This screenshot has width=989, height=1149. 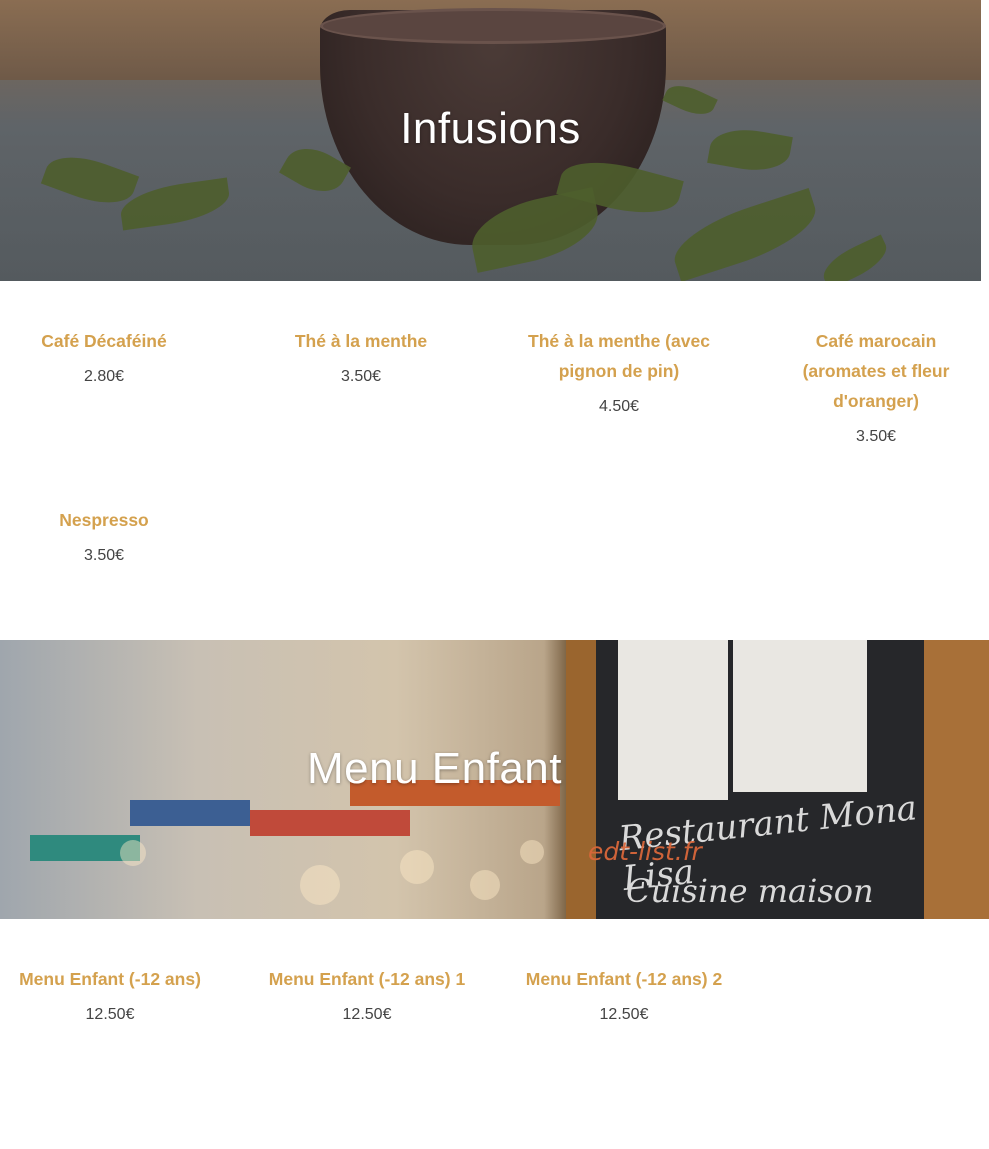 What do you see at coordinates (104, 535) in the screenshot?
I see `menu-item: Nespresso 3.50€` at bounding box center [104, 535].